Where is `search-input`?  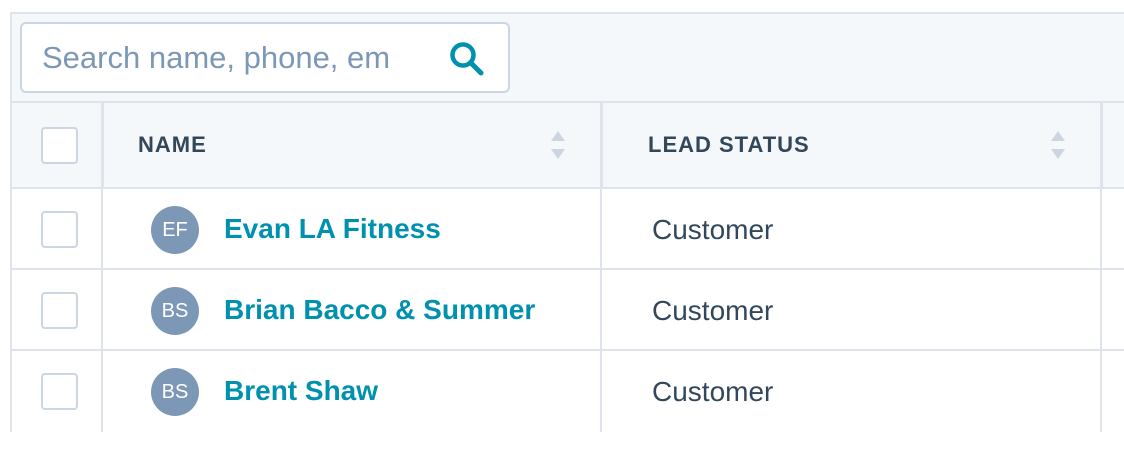 search-input is located at coordinates (237, 57).